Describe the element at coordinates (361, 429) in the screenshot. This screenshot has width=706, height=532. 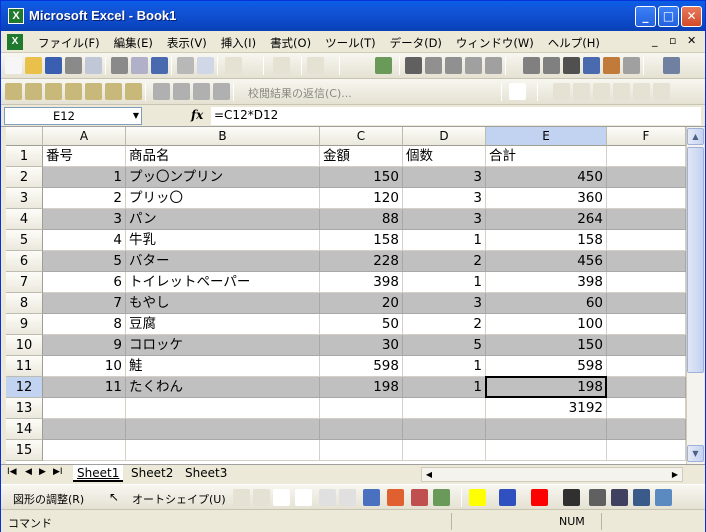
I see `cell-c14` at that location.